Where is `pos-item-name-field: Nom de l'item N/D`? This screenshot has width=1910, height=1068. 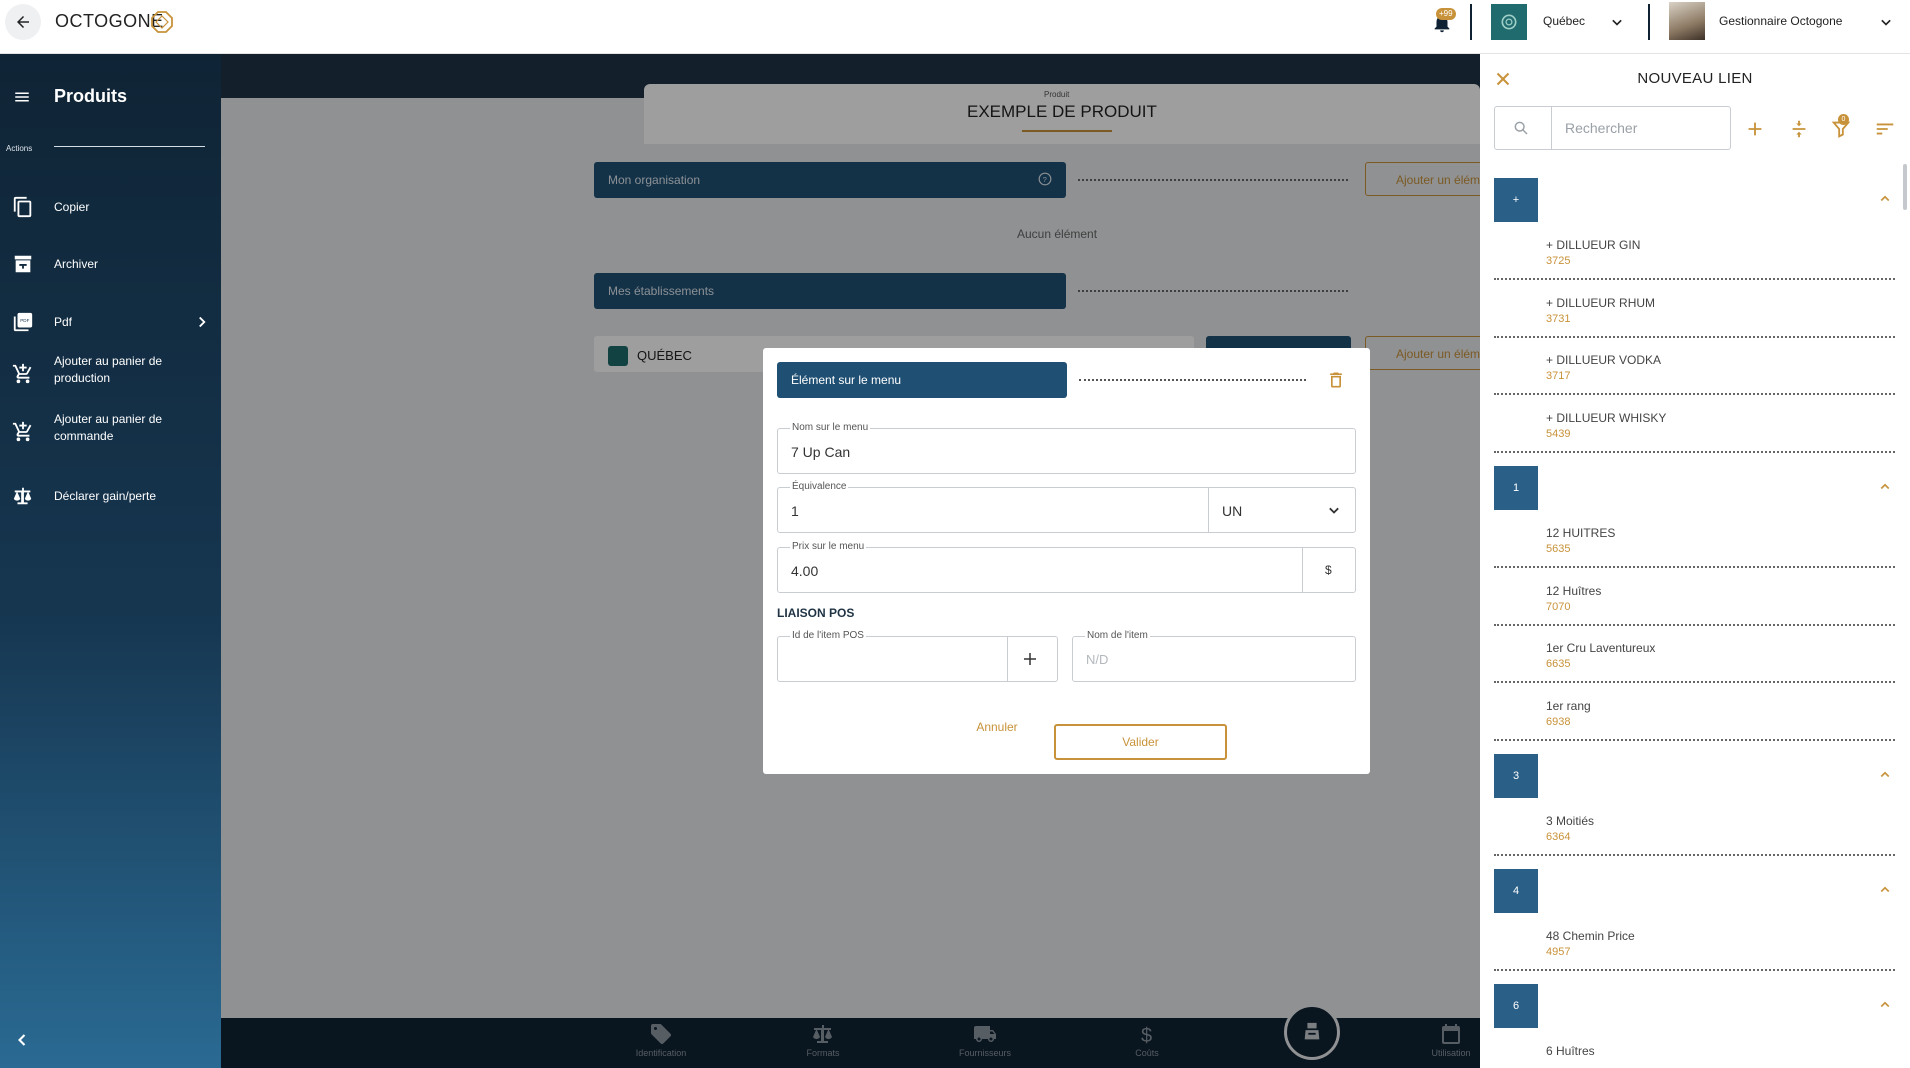
pos-item-name-field: Nom de l'item N/D is located at coordinates (1214, 656).